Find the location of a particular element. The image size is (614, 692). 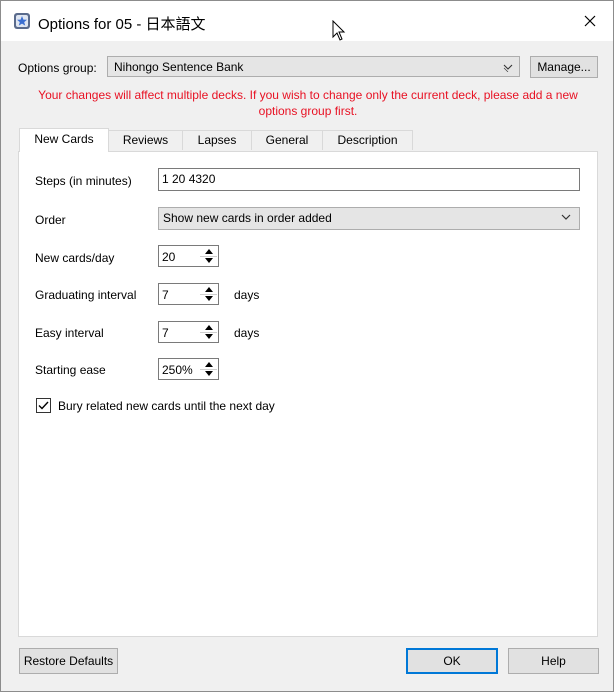

tab-new-cards: New Cards is located at coordinates (64, 140).